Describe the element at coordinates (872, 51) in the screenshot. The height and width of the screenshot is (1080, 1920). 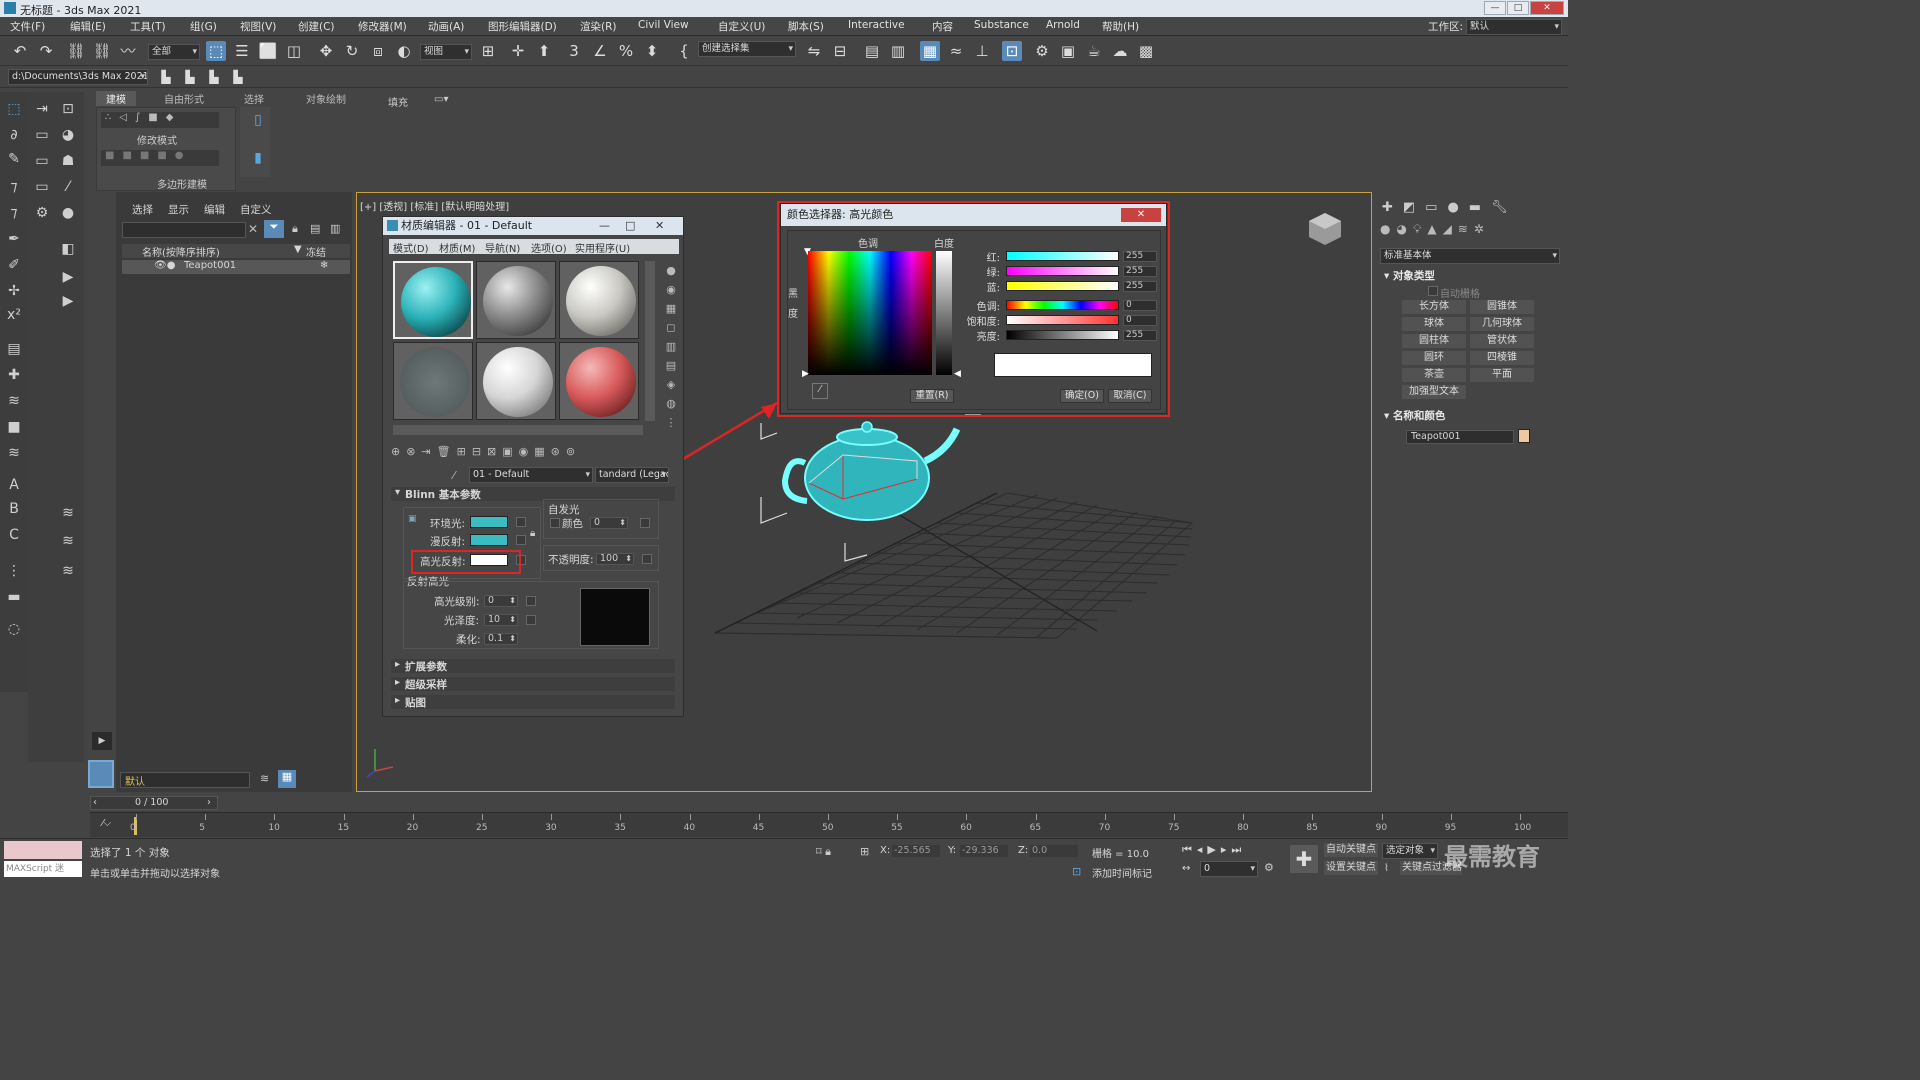
I see `layer-explorer-icon: ▤` at that location.